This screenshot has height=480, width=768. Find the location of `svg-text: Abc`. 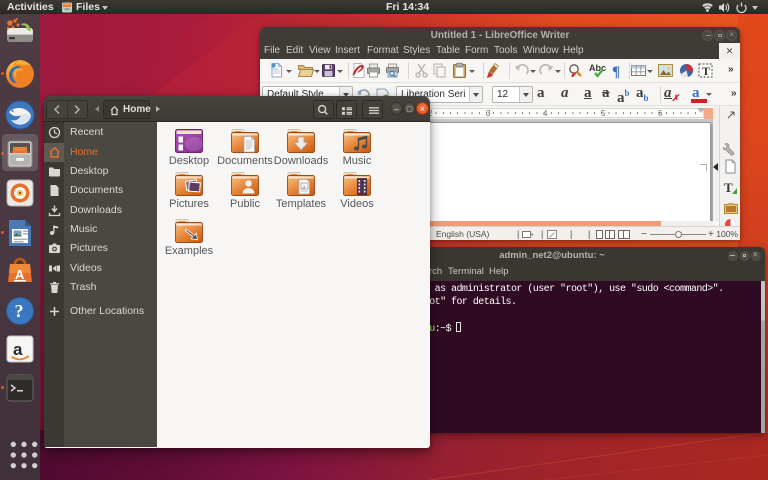

svg-text: Abc is located at coordinates (597, 68).